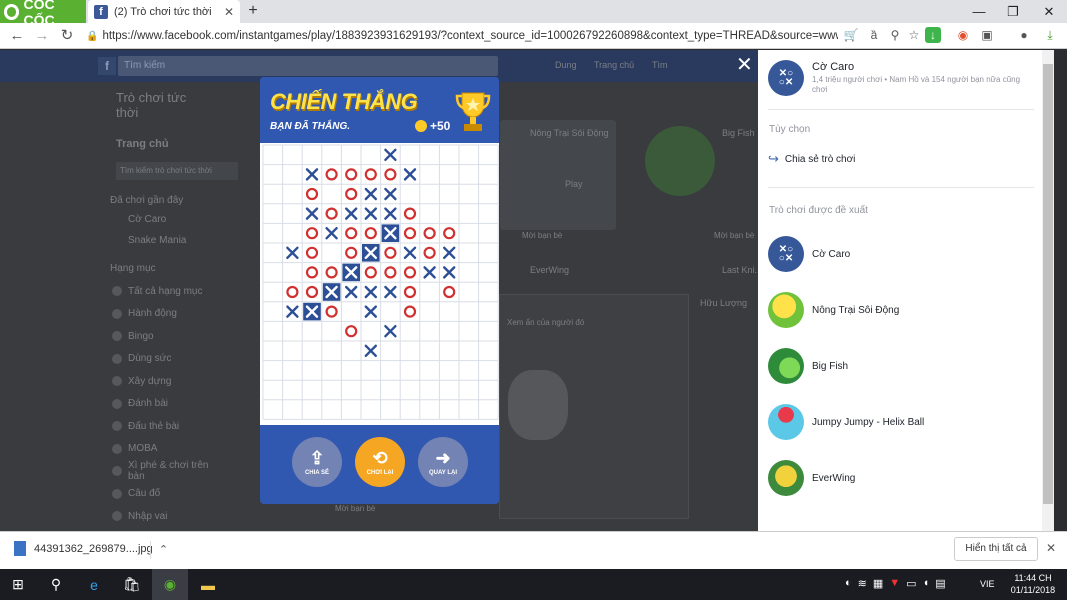 The height and width of the screenshot is (600, 1067). What do you see at coordinates (167, 471) in the screenshot?
I see `category-item: Xì phé & chơi trên bàn` at bounding box center [167, 471].